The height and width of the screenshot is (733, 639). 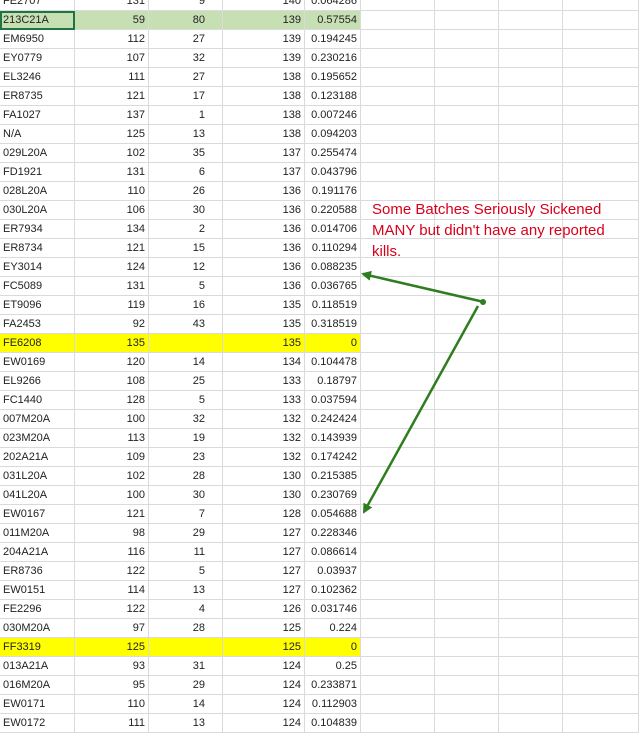 What do you see at coordinates (37, 628) in the screenshot?
I see `batch-cell: 030M20A` at bounding box center [37, 628].